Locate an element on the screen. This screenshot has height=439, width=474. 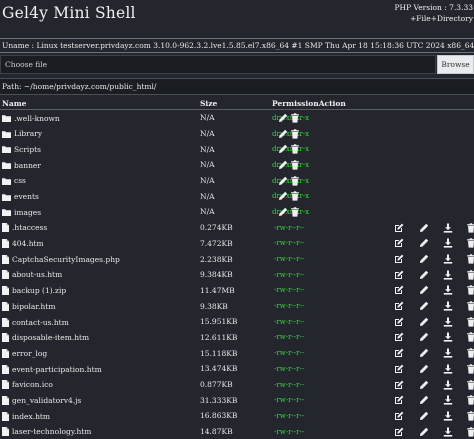
directory-link: .well-known is located at coordinates (37, 118).